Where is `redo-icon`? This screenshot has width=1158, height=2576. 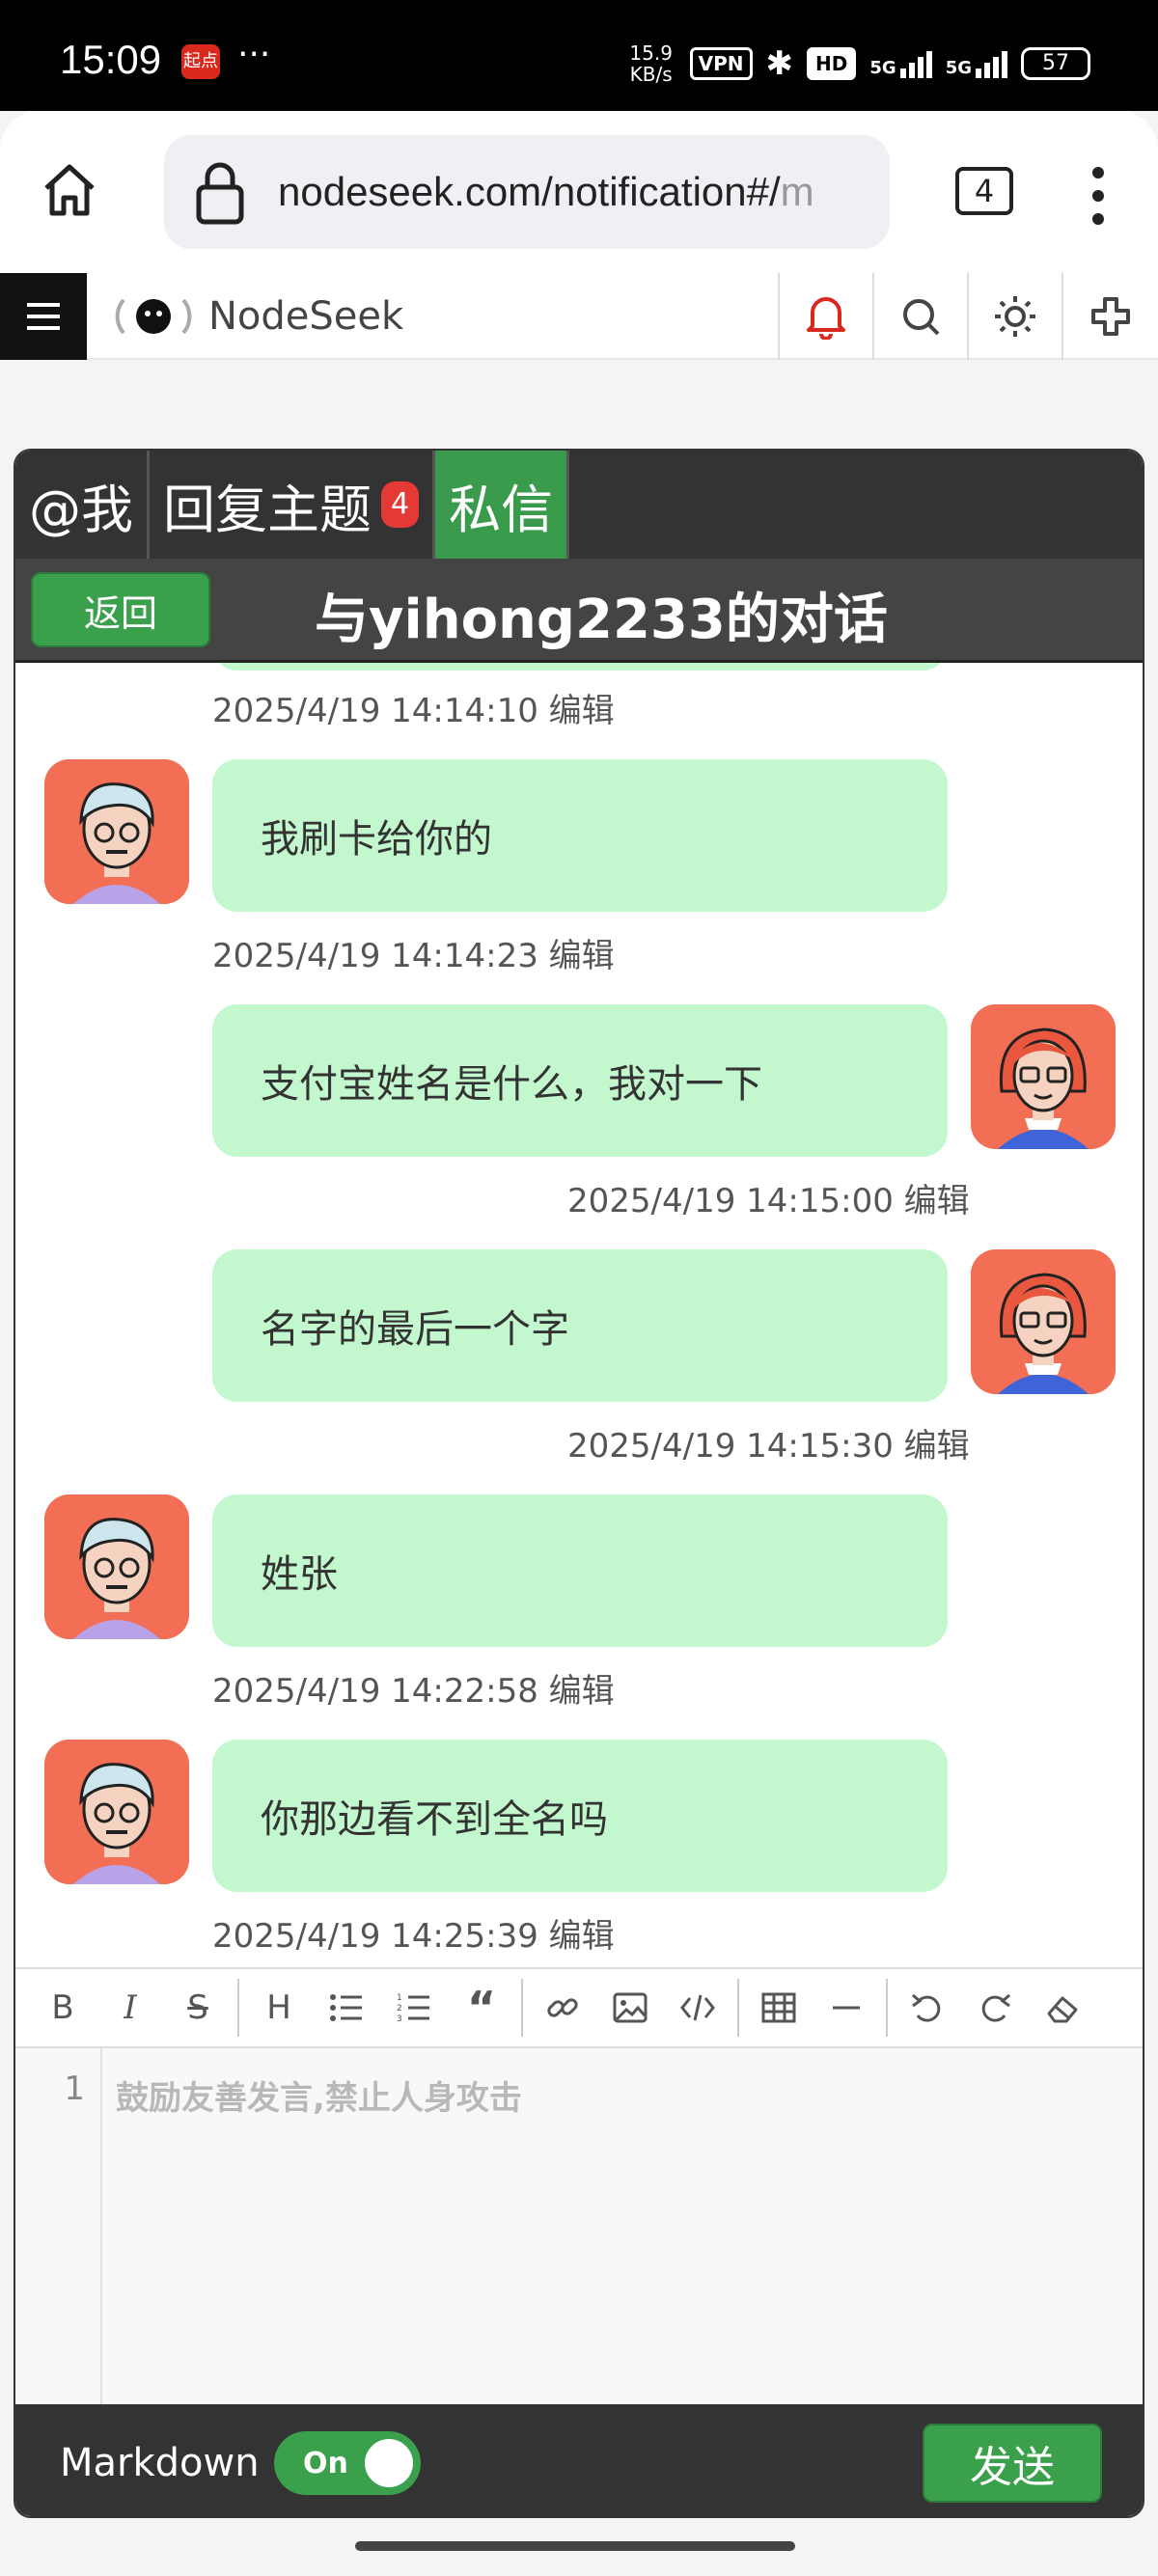 redo-icon is located at coordinates (995, 2008).